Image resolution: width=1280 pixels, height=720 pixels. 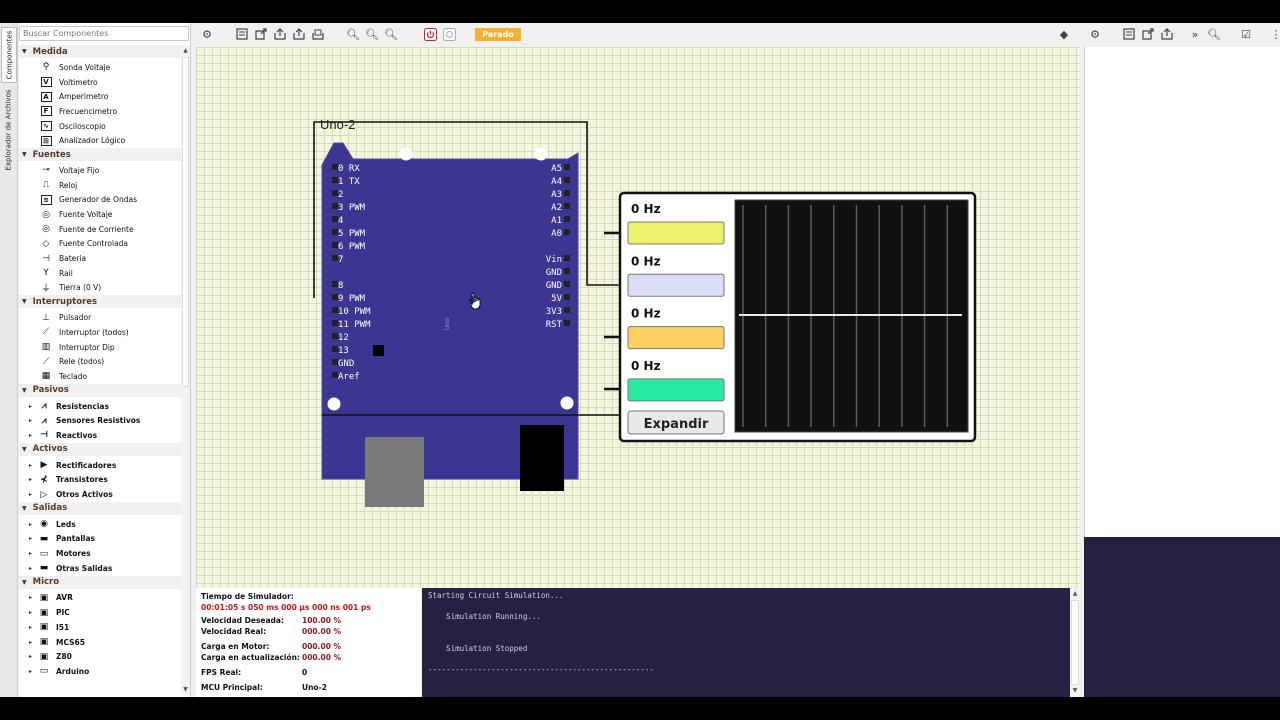 I want to click on component-item: V Voltimetro, so click(x=100, y=82).